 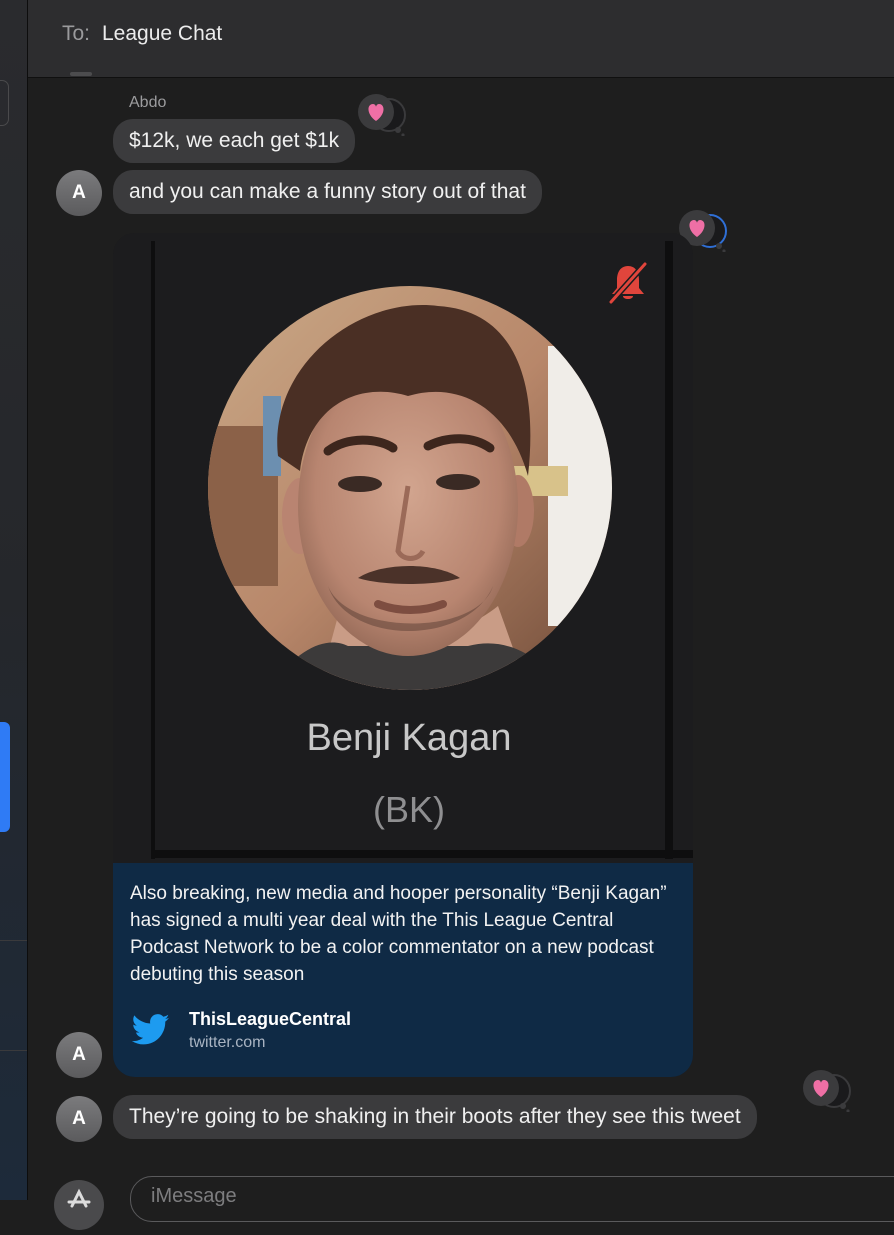 What do you see at coordinates (461, 39) in the screenshot?
I see `conversation-header: To: League Chat` at bounding box center [461, 39].